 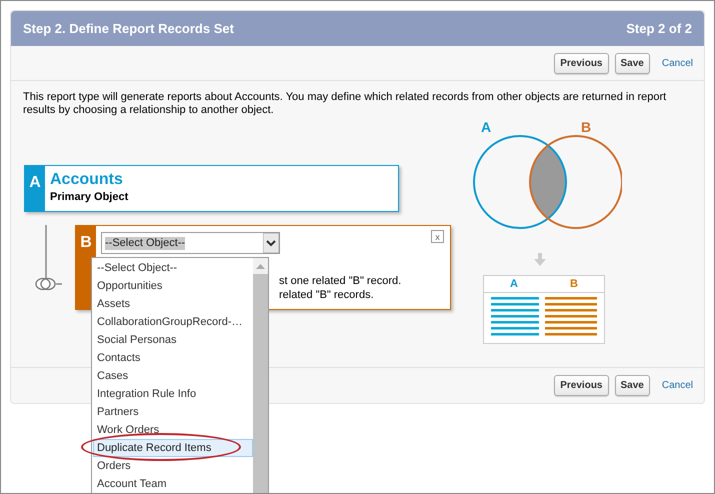 I want to click on dropdown-option: Social Personas, so click(x=173, y=340).